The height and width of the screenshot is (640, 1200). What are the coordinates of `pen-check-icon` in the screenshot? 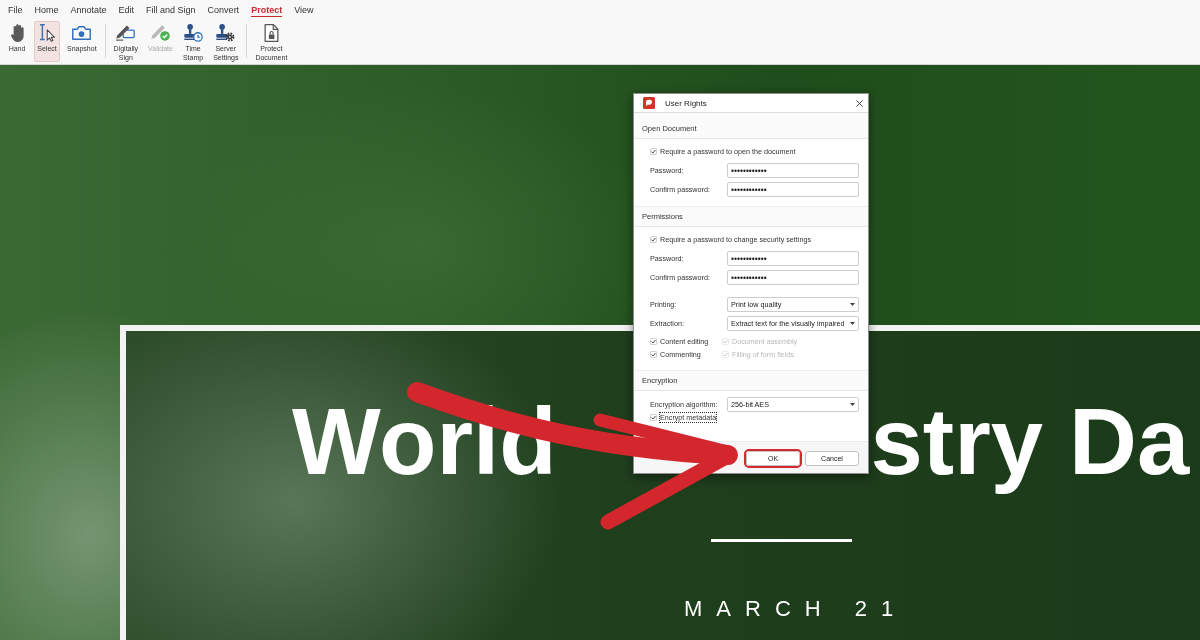 It's located at (160, 33).